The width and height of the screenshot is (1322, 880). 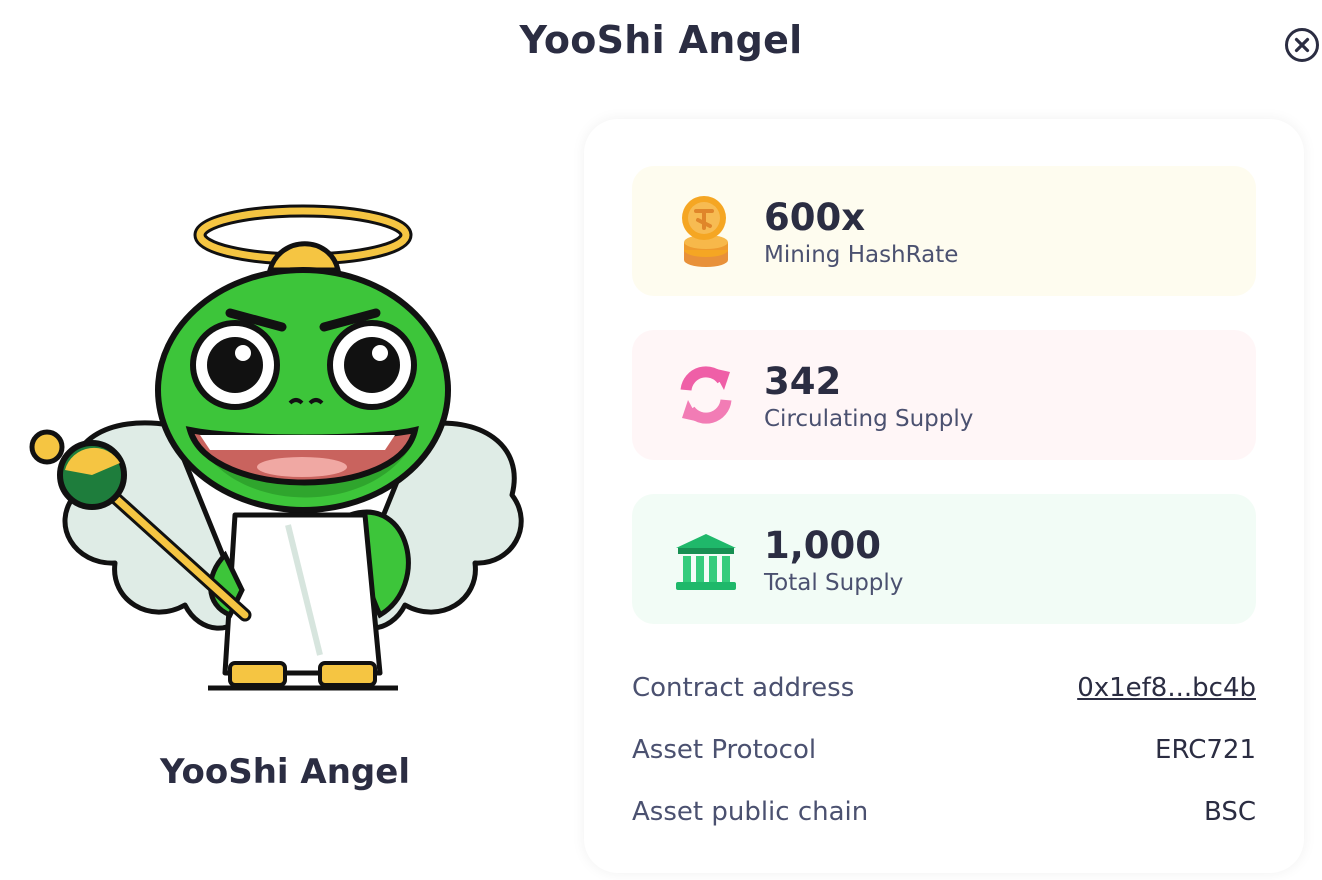 I want to click on property-row-chain: Asset public chain BSC, so click(x=944, y=817).